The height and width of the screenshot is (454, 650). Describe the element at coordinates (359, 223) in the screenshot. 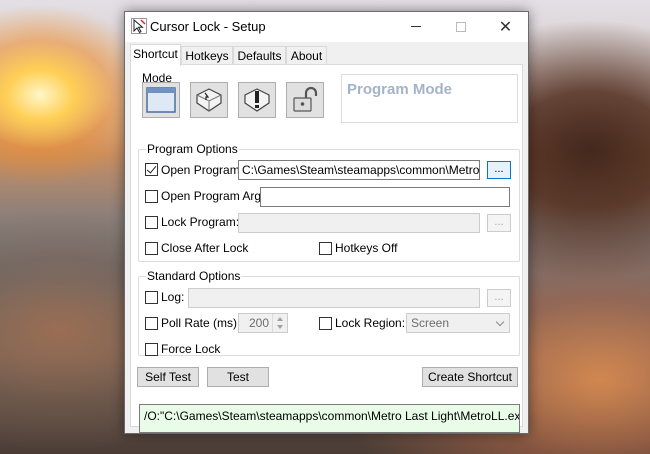

I see `lock-program-input` at that location.